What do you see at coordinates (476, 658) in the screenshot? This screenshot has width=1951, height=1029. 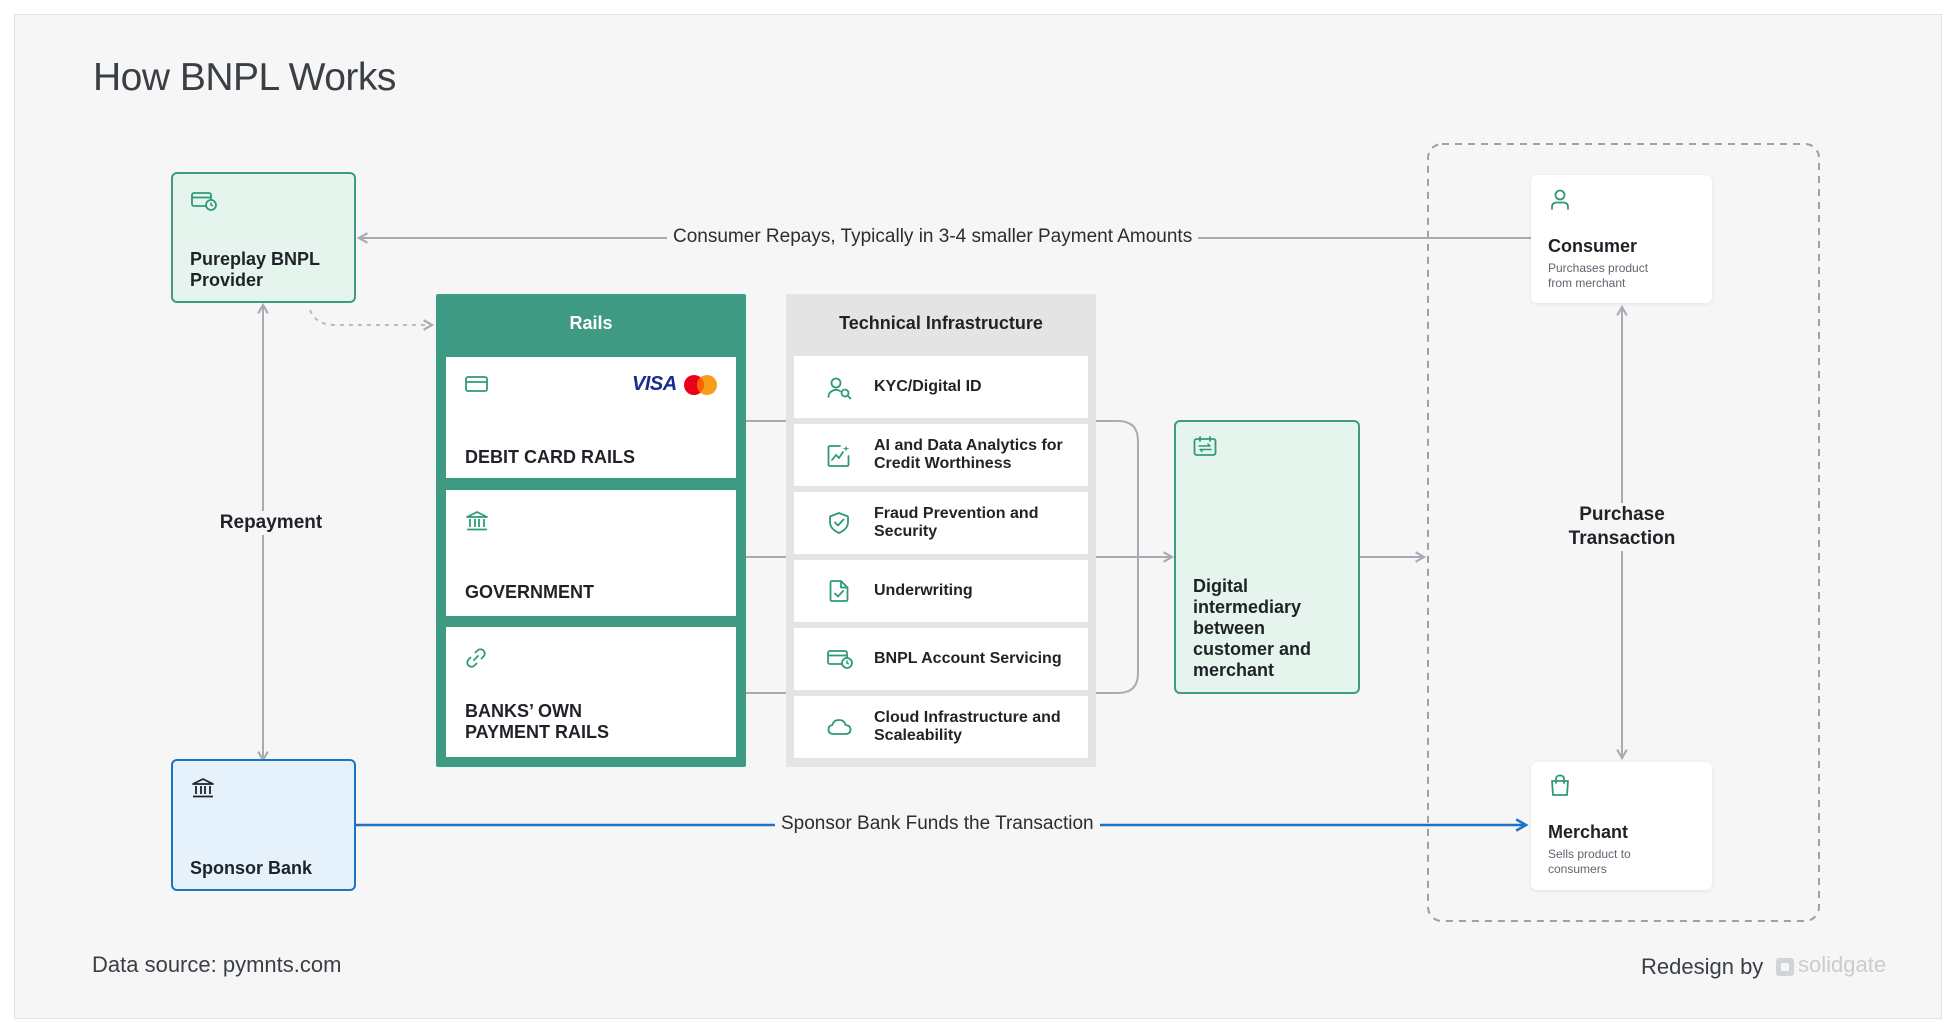 I see `link-icon` at bounding box center [476, 658].